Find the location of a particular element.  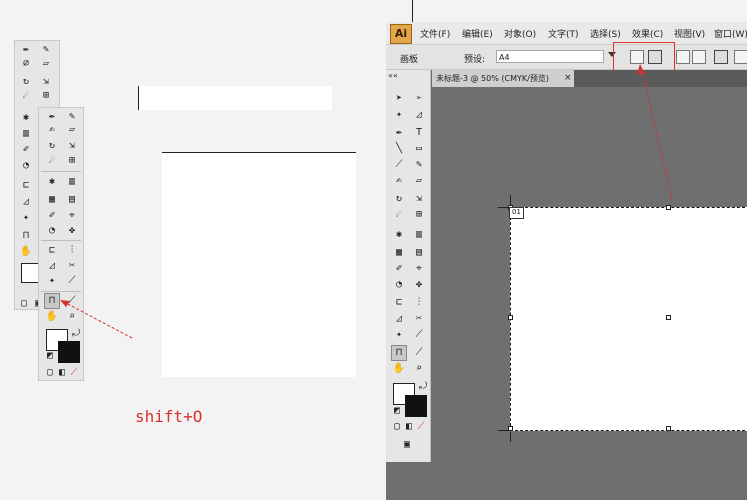

swap-colors-icon: ⤾ is located at coordinates (423, 387).